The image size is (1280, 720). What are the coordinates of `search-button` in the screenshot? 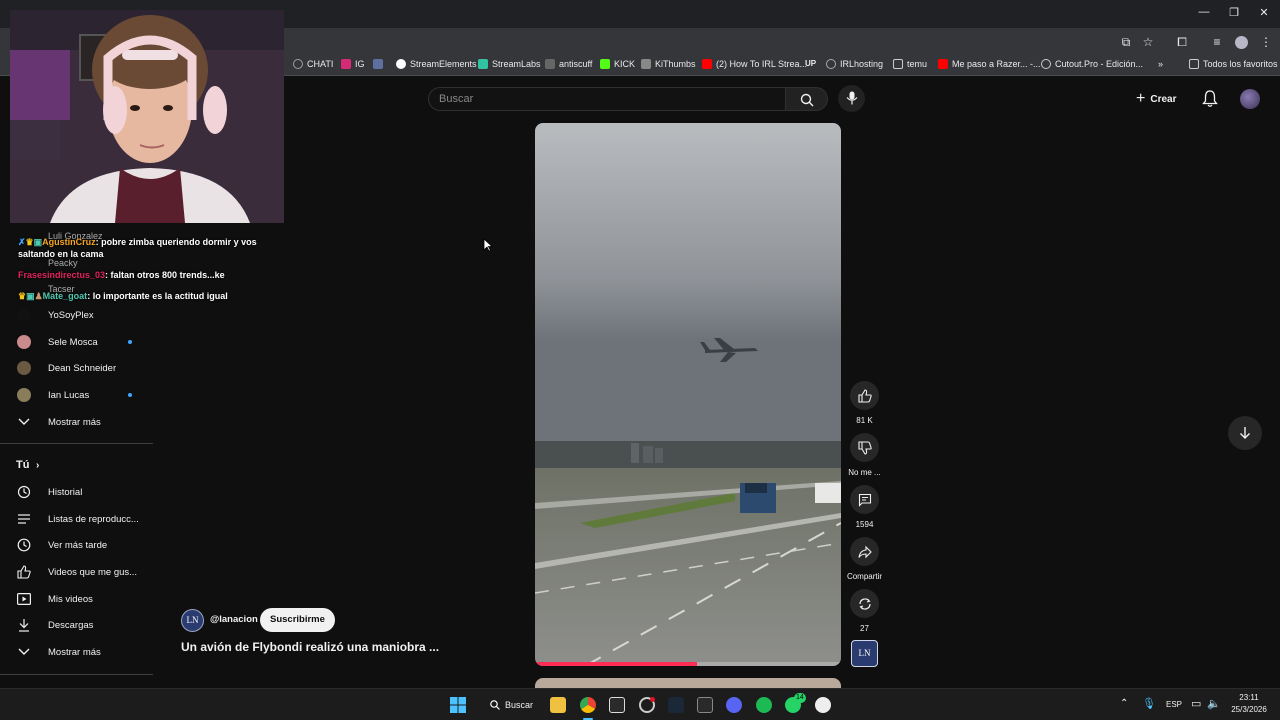 It's located at (807, 99).